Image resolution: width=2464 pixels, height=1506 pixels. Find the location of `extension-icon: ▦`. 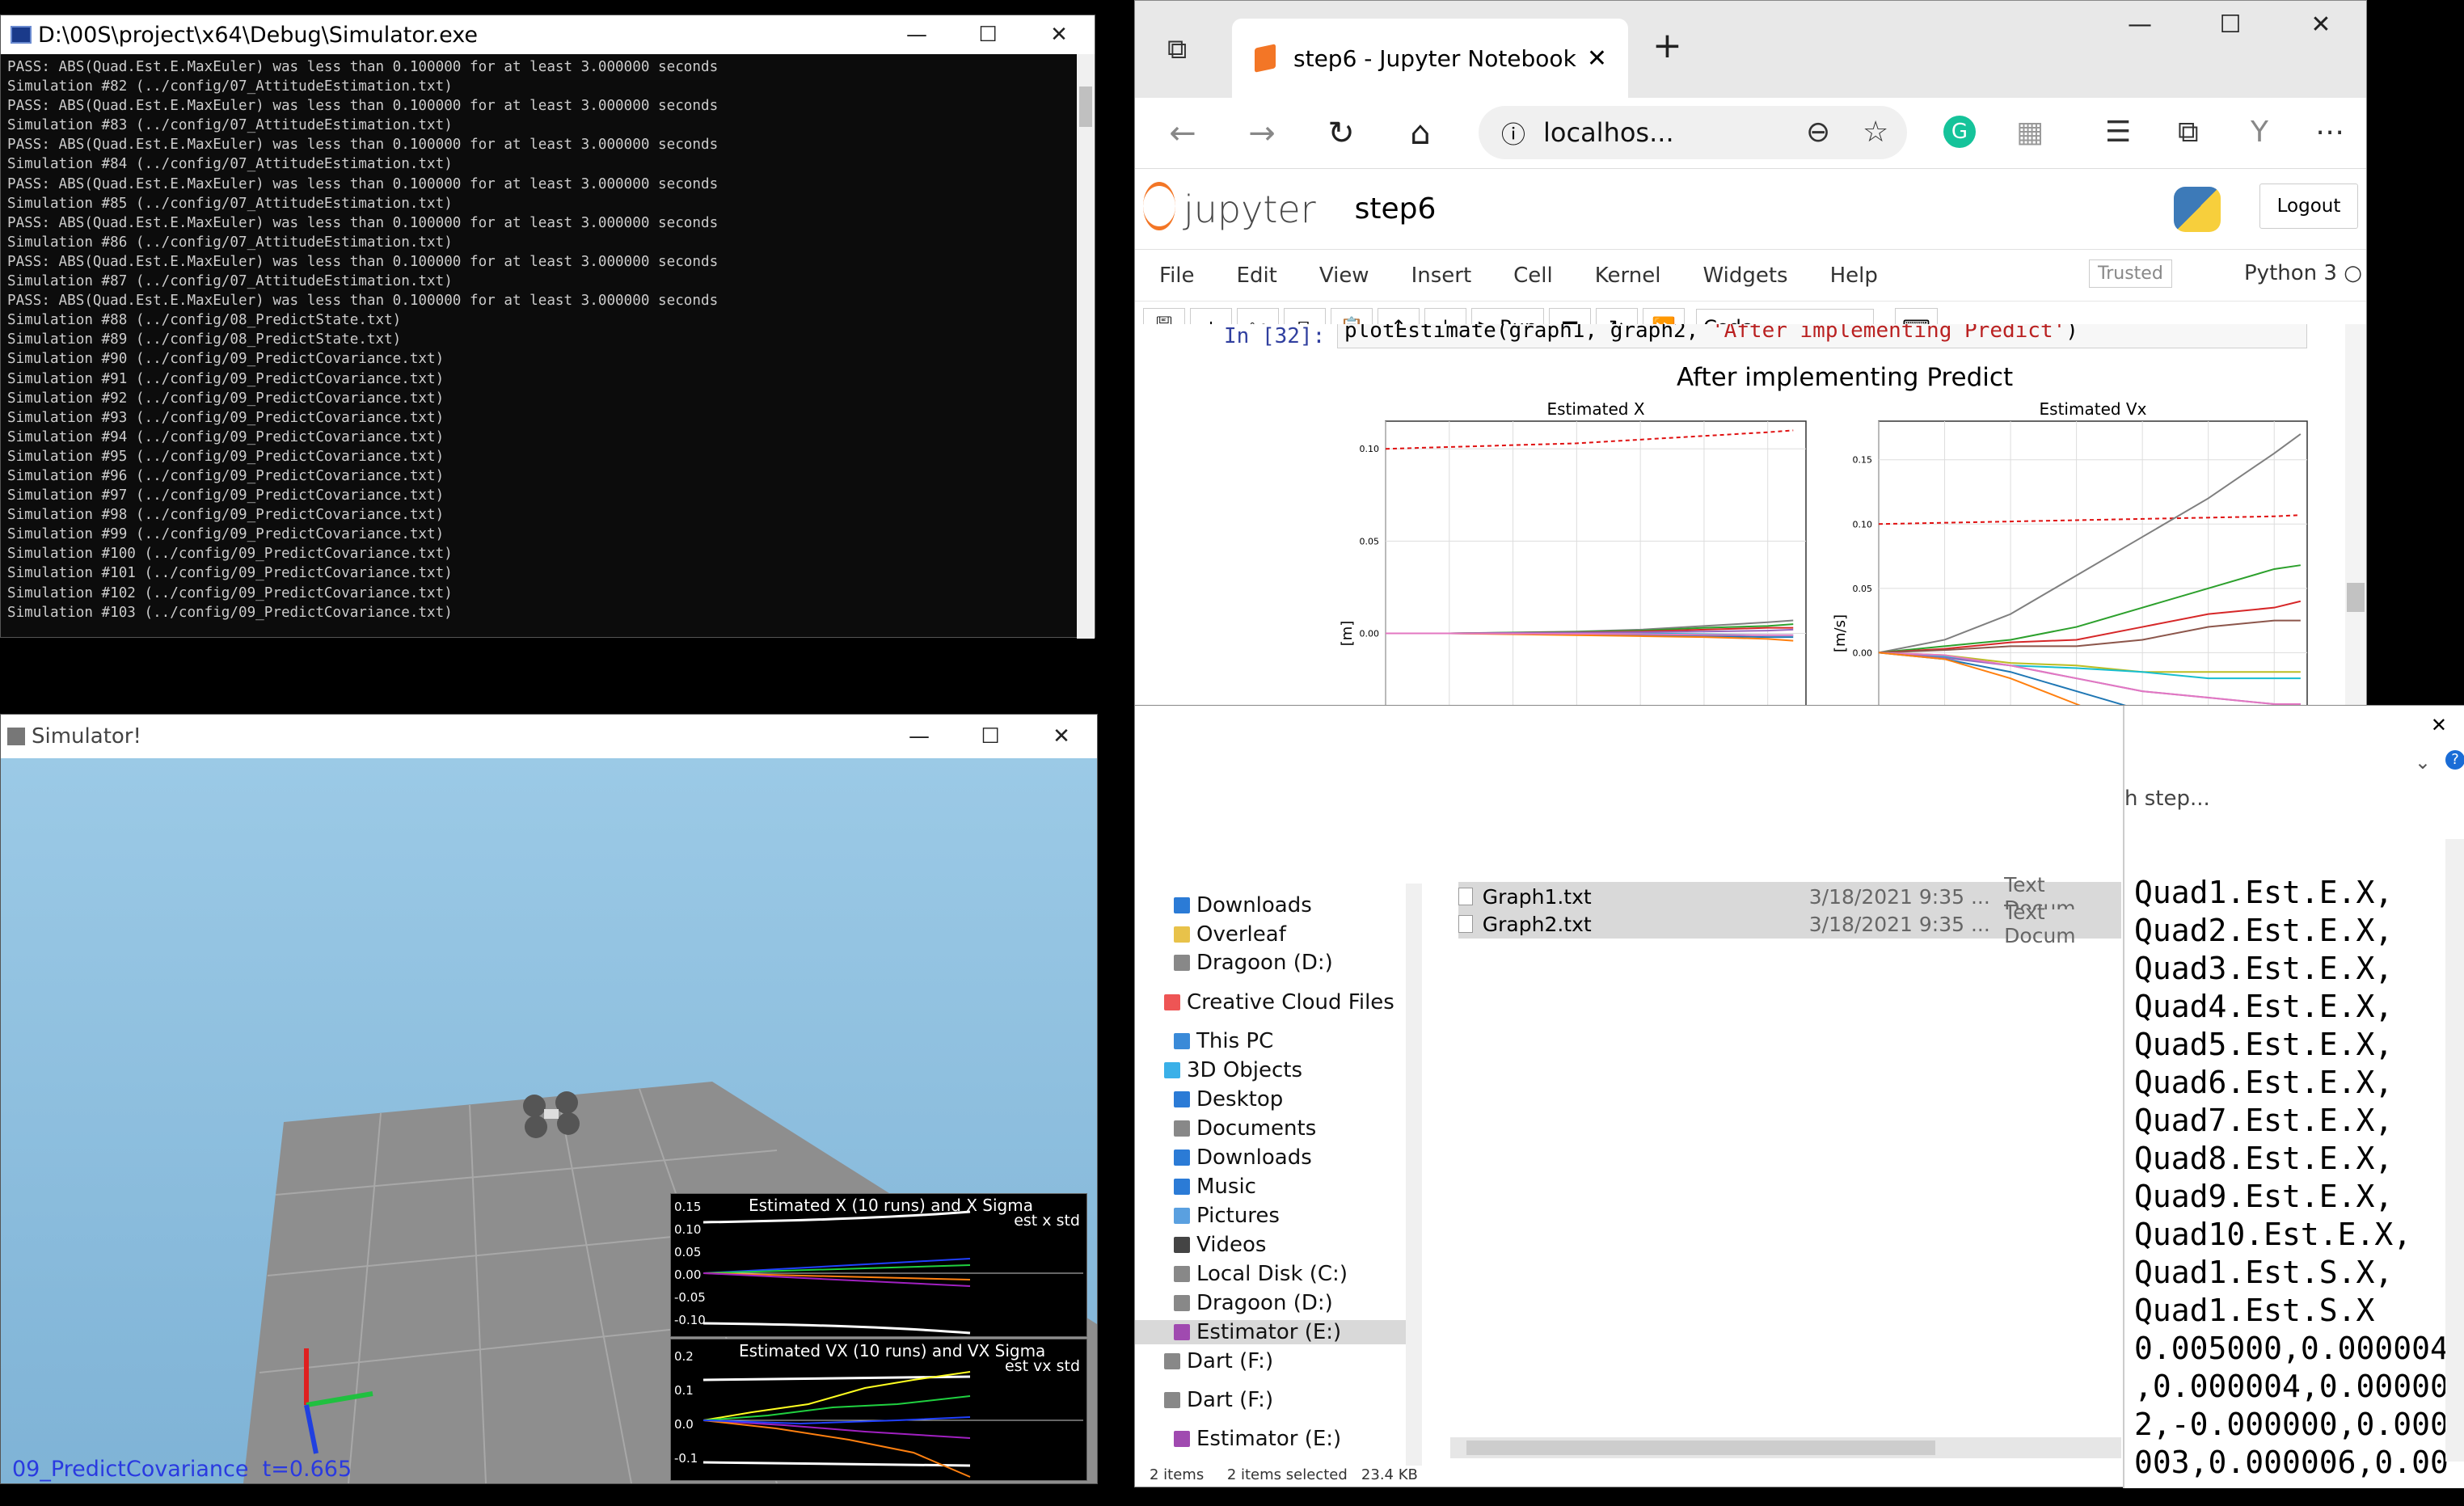

extension-icon: ▦ is located at coordinates (2030, 132).